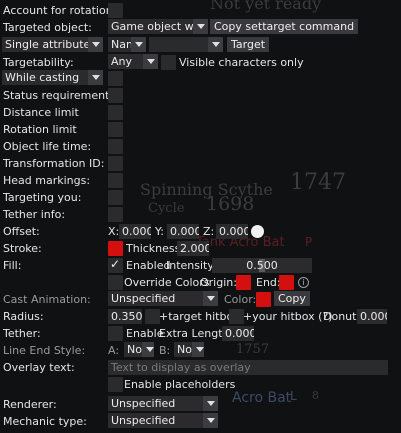  What do you see at coordinates (115, 95) in the screenshot?
I see `status-requirement-checkbox` at bounding box center [115, 95].